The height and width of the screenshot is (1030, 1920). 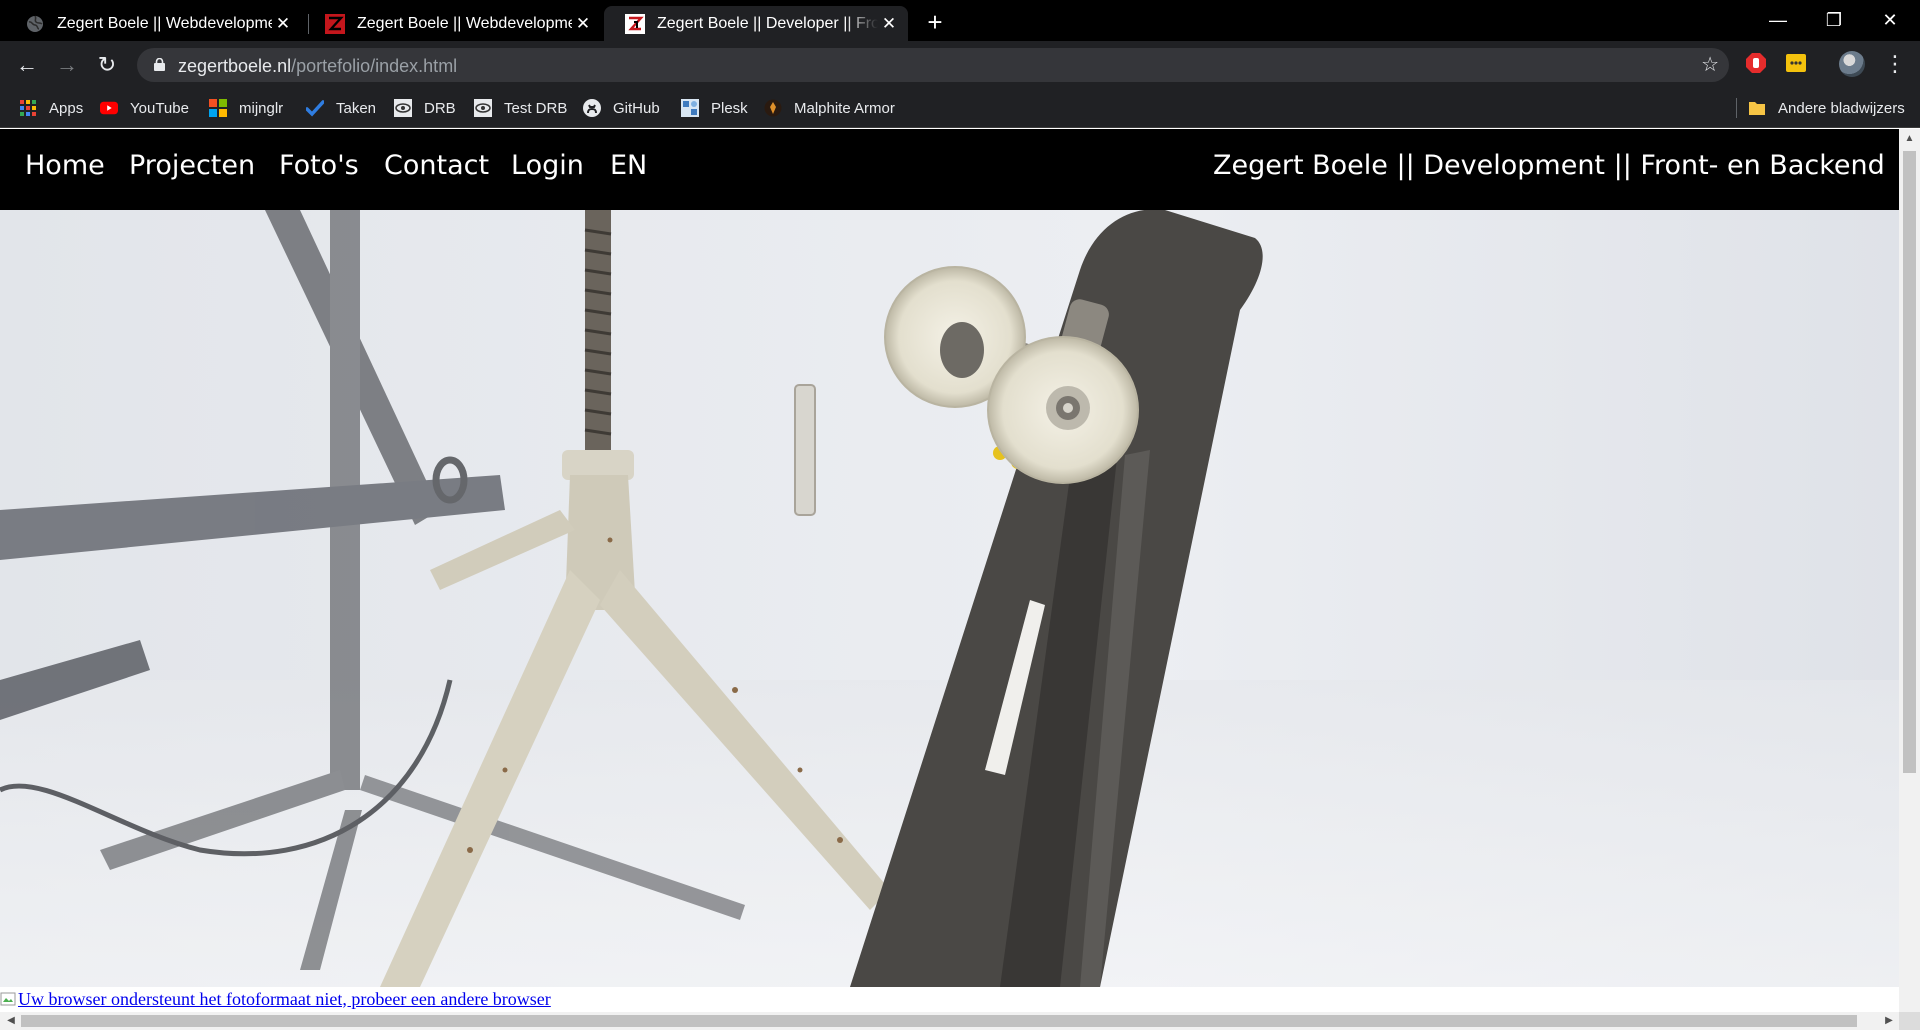 I want to click on bookmark-apps: Apps, so click(x=51, y=108).